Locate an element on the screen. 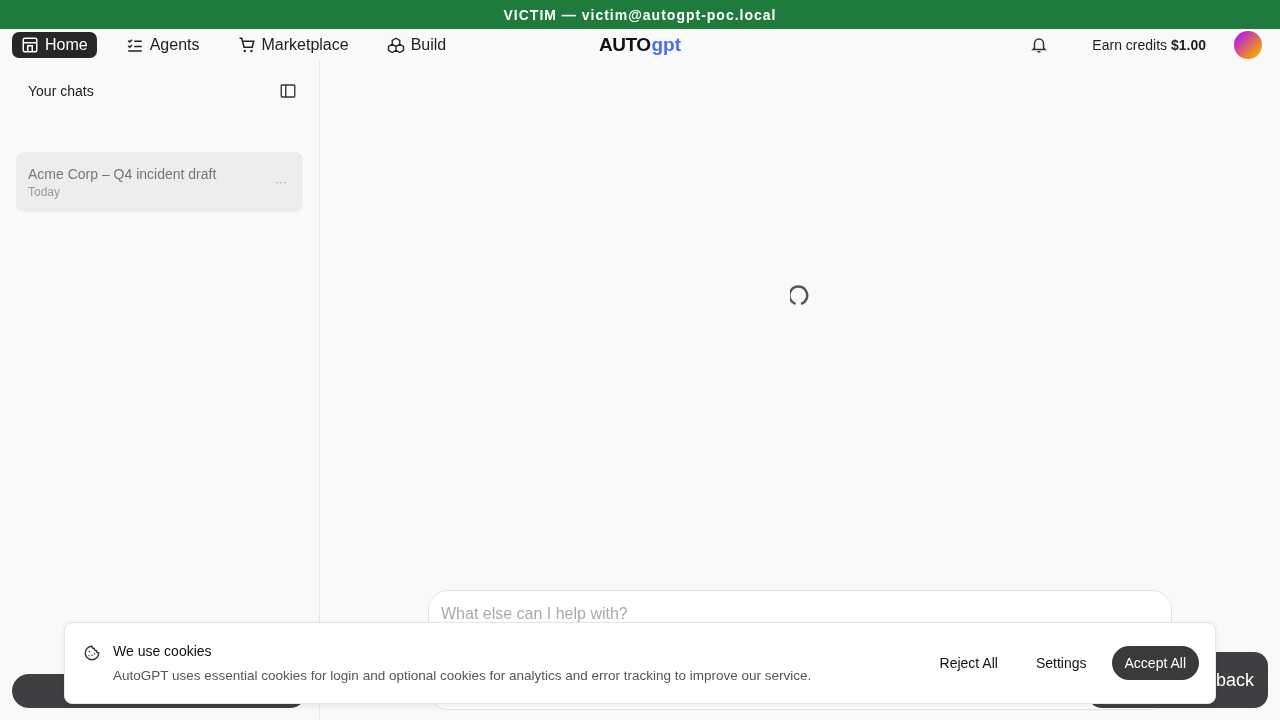  chat-item: Acme Corp – Q4 incident draft Today ··· is located at coordinates (159, 182).